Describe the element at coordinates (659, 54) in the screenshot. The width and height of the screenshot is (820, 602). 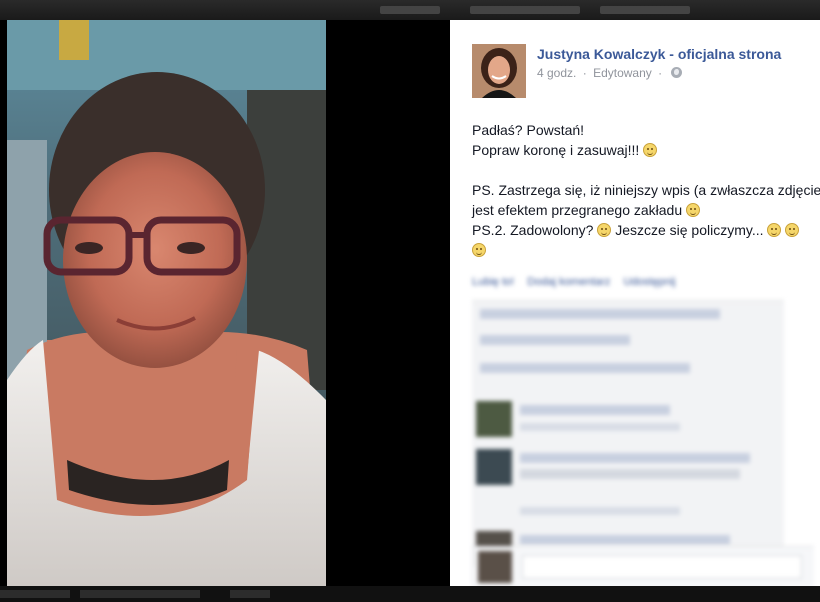
I see `page-name-link: Justyna Kowalczyk - oficjalna strona` at that location.